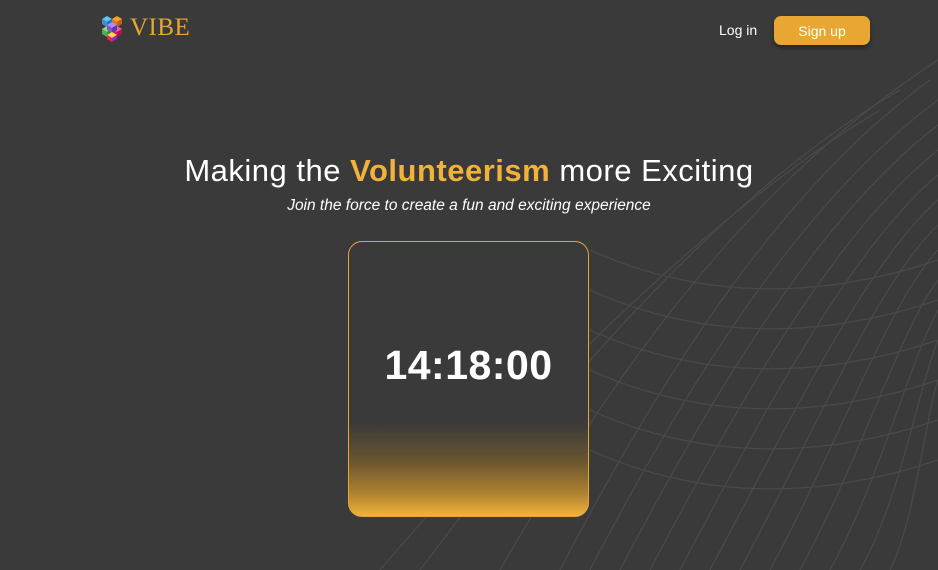 The width and height of the screenshot is (938, 570). I want to click on vibe-cube-logo-icon, so click(112, 29).